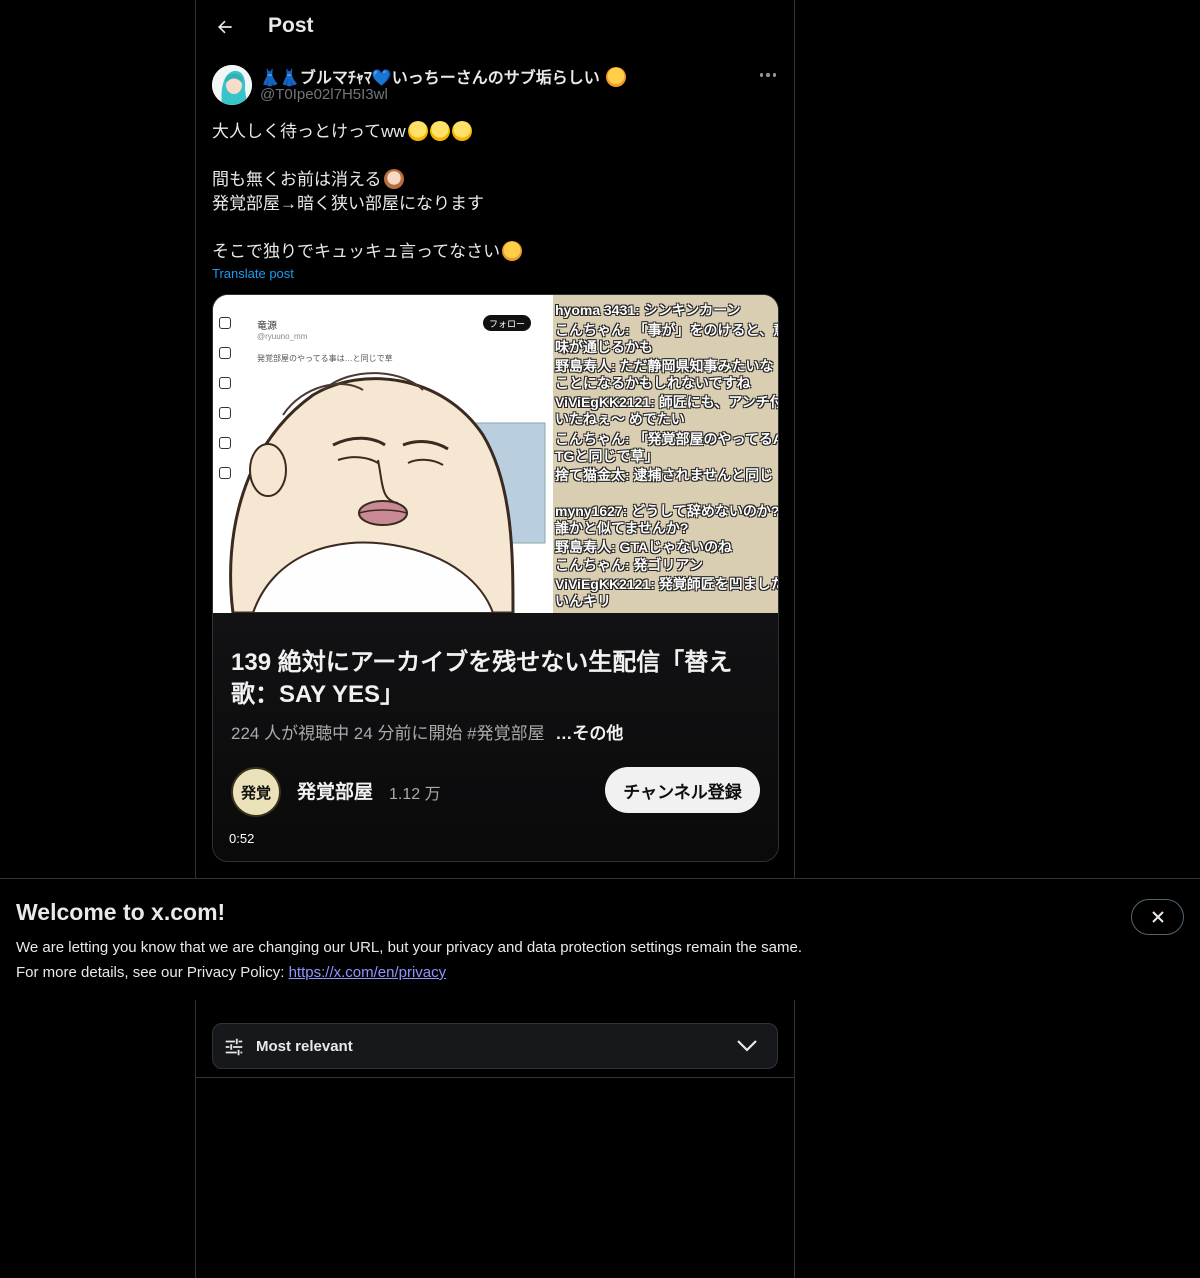 The height and width of the screenshot is (1278, 1200). Describe the element at coordinates (495, 1046) in the screenshot. I see `reply-sort-dropdown: Most relevant` at that location.